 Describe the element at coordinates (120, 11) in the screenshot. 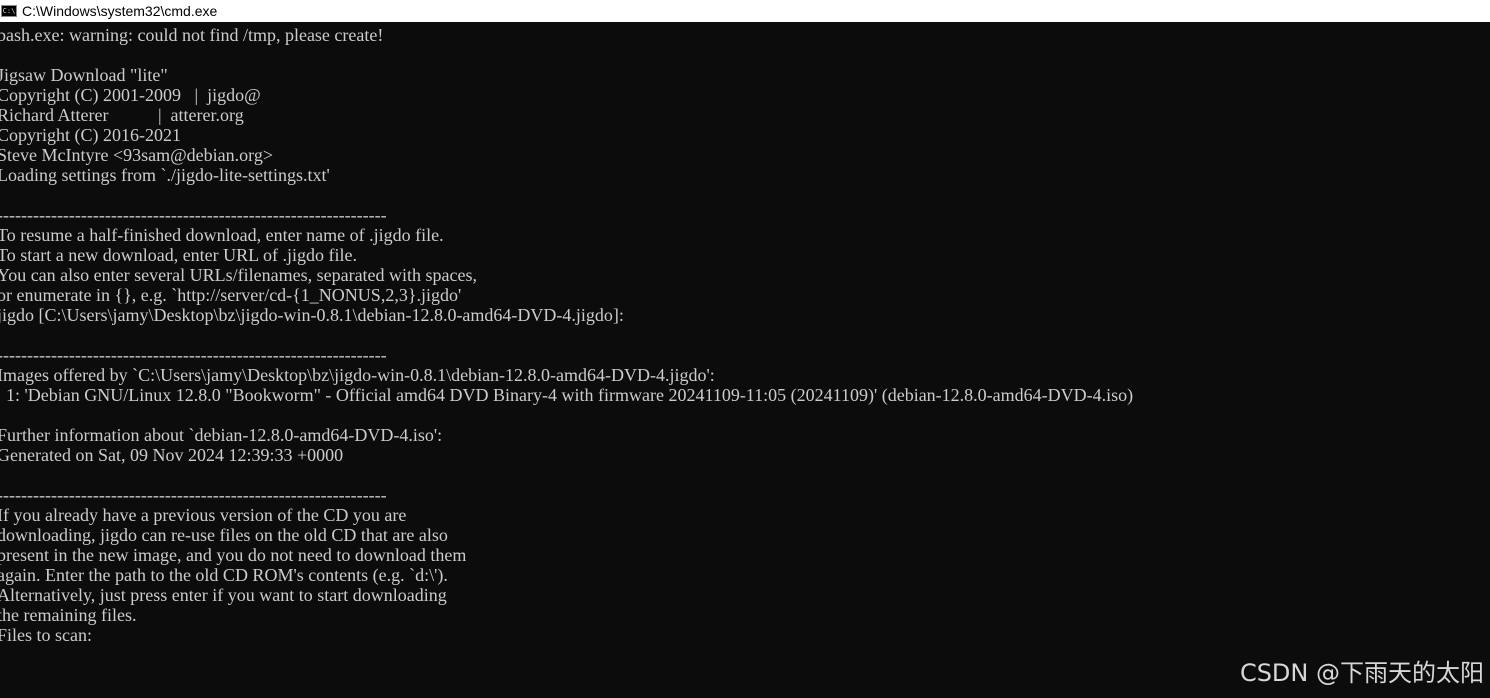

I see `window-title: C:\Windows\system32\cmd.exe` at that location.